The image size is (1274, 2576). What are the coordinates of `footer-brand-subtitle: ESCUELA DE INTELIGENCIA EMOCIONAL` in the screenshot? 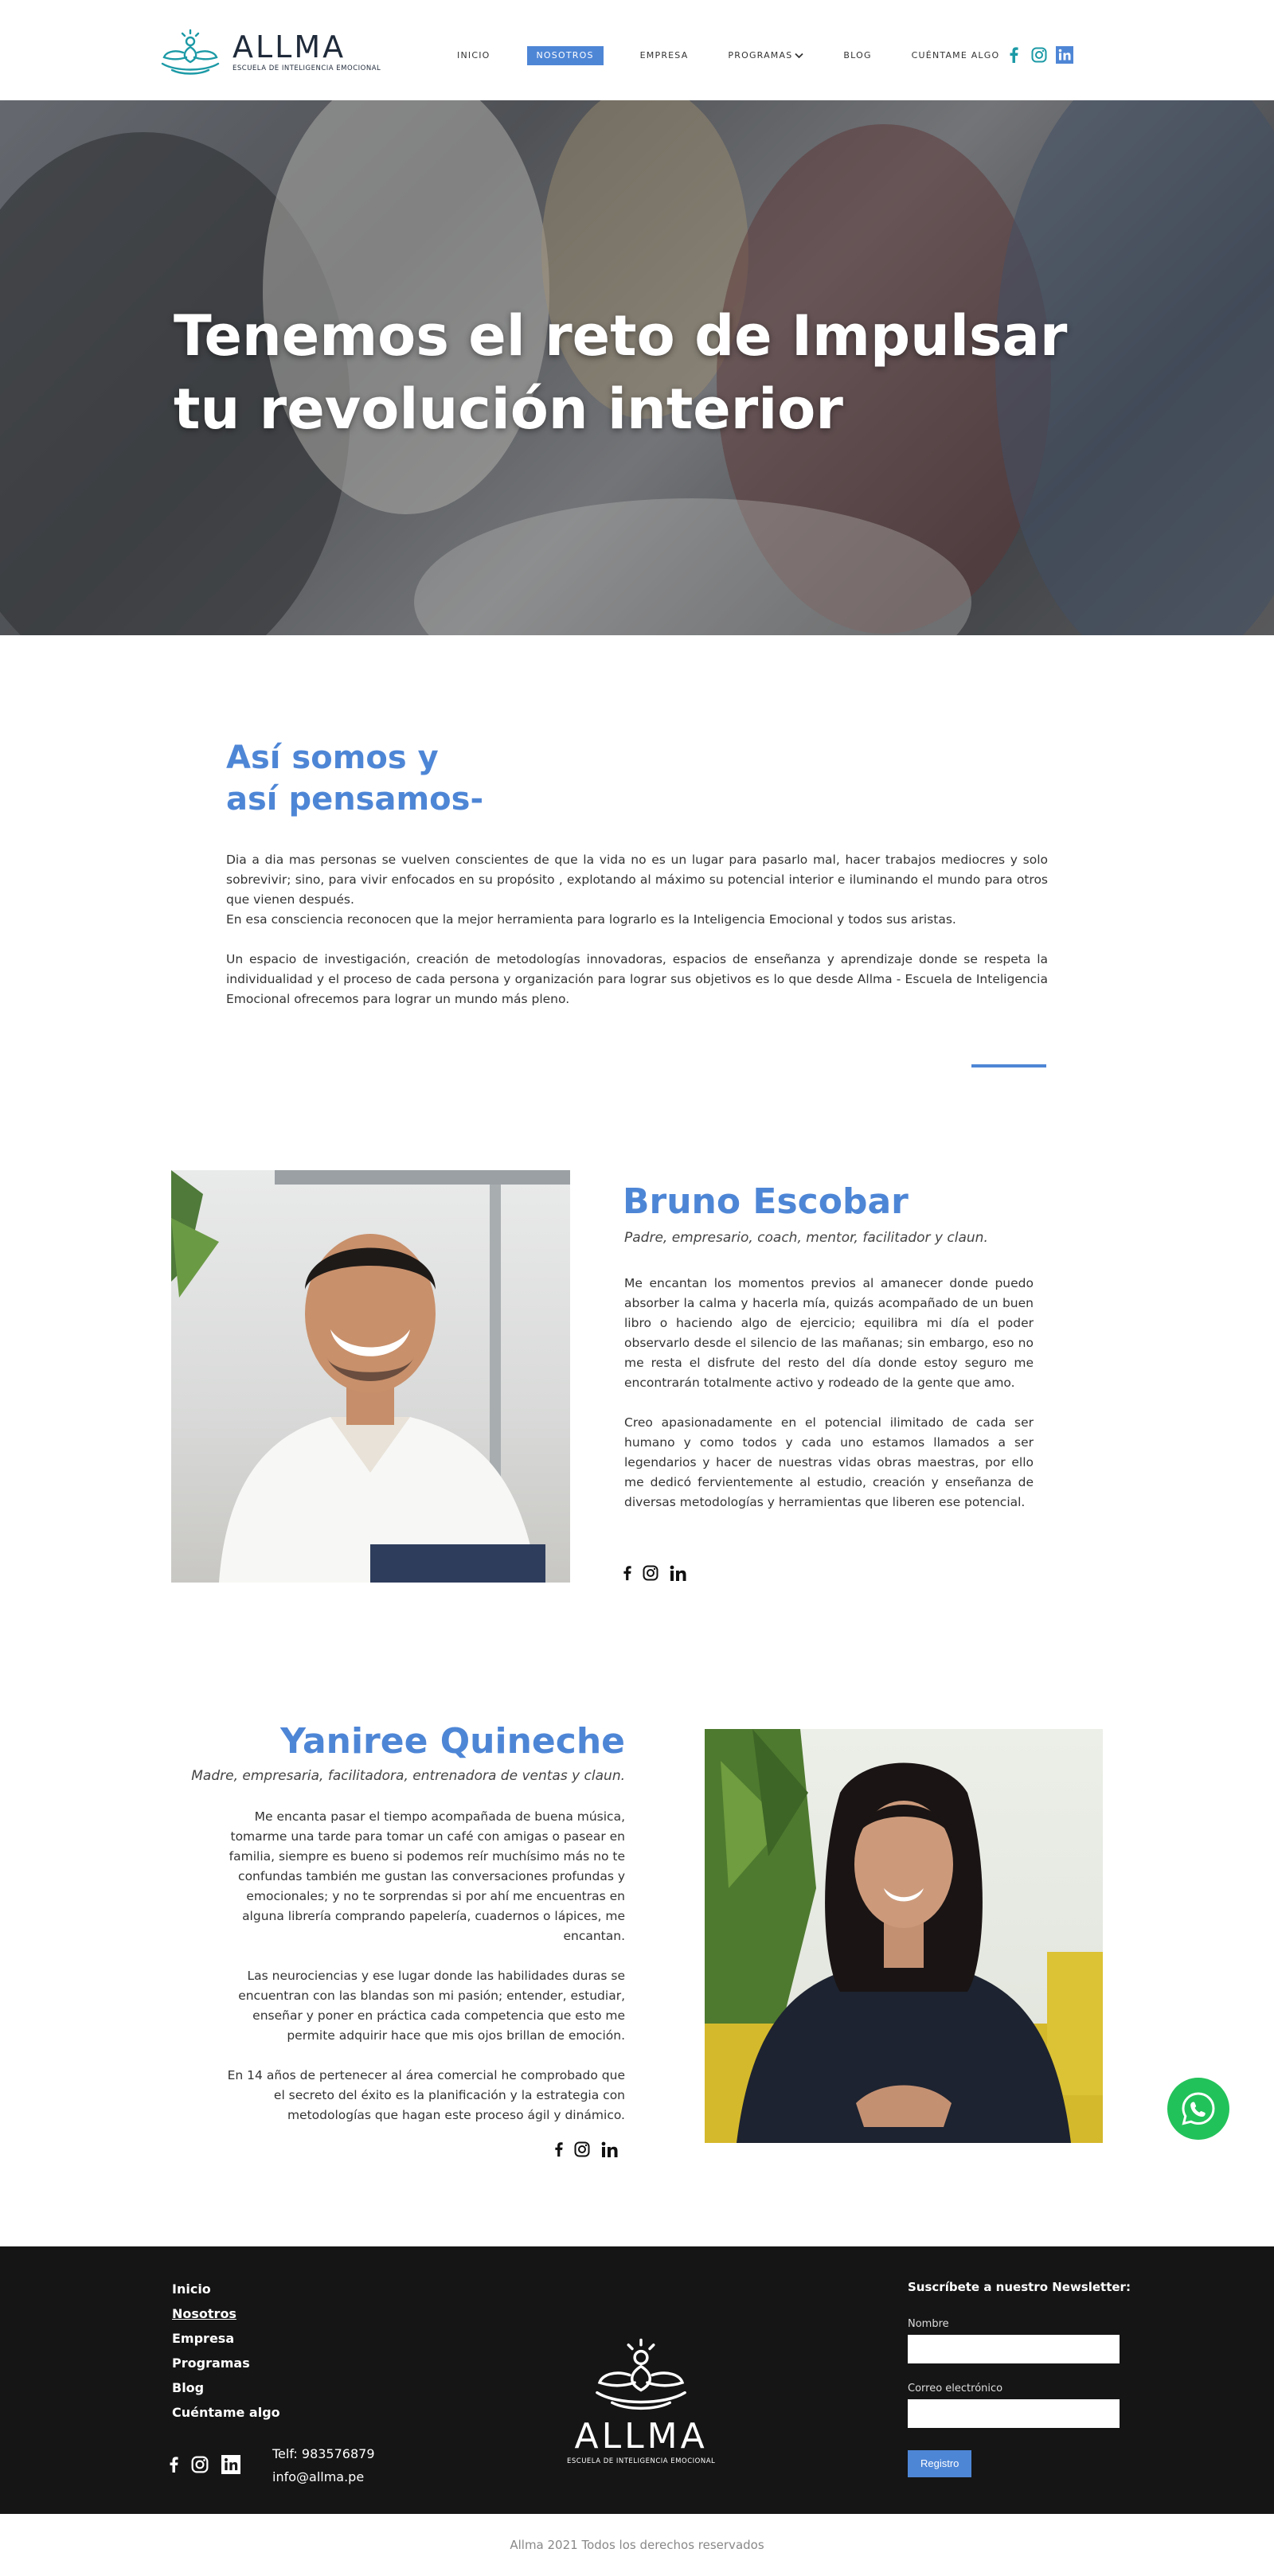 It's located at (641, 2461).